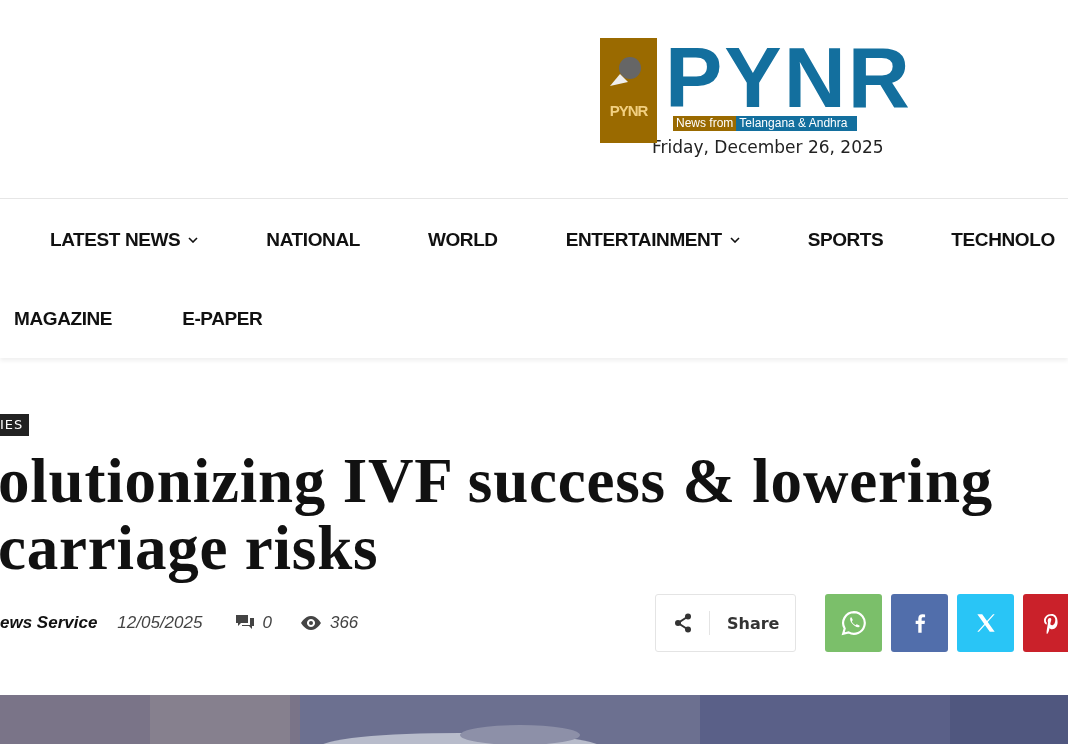 This screenshot has width=1068, height=745. Describe the element at coordinates (652, 240) in the screenshot. I see `nav-link: ENTERTAINMENT` at that location.